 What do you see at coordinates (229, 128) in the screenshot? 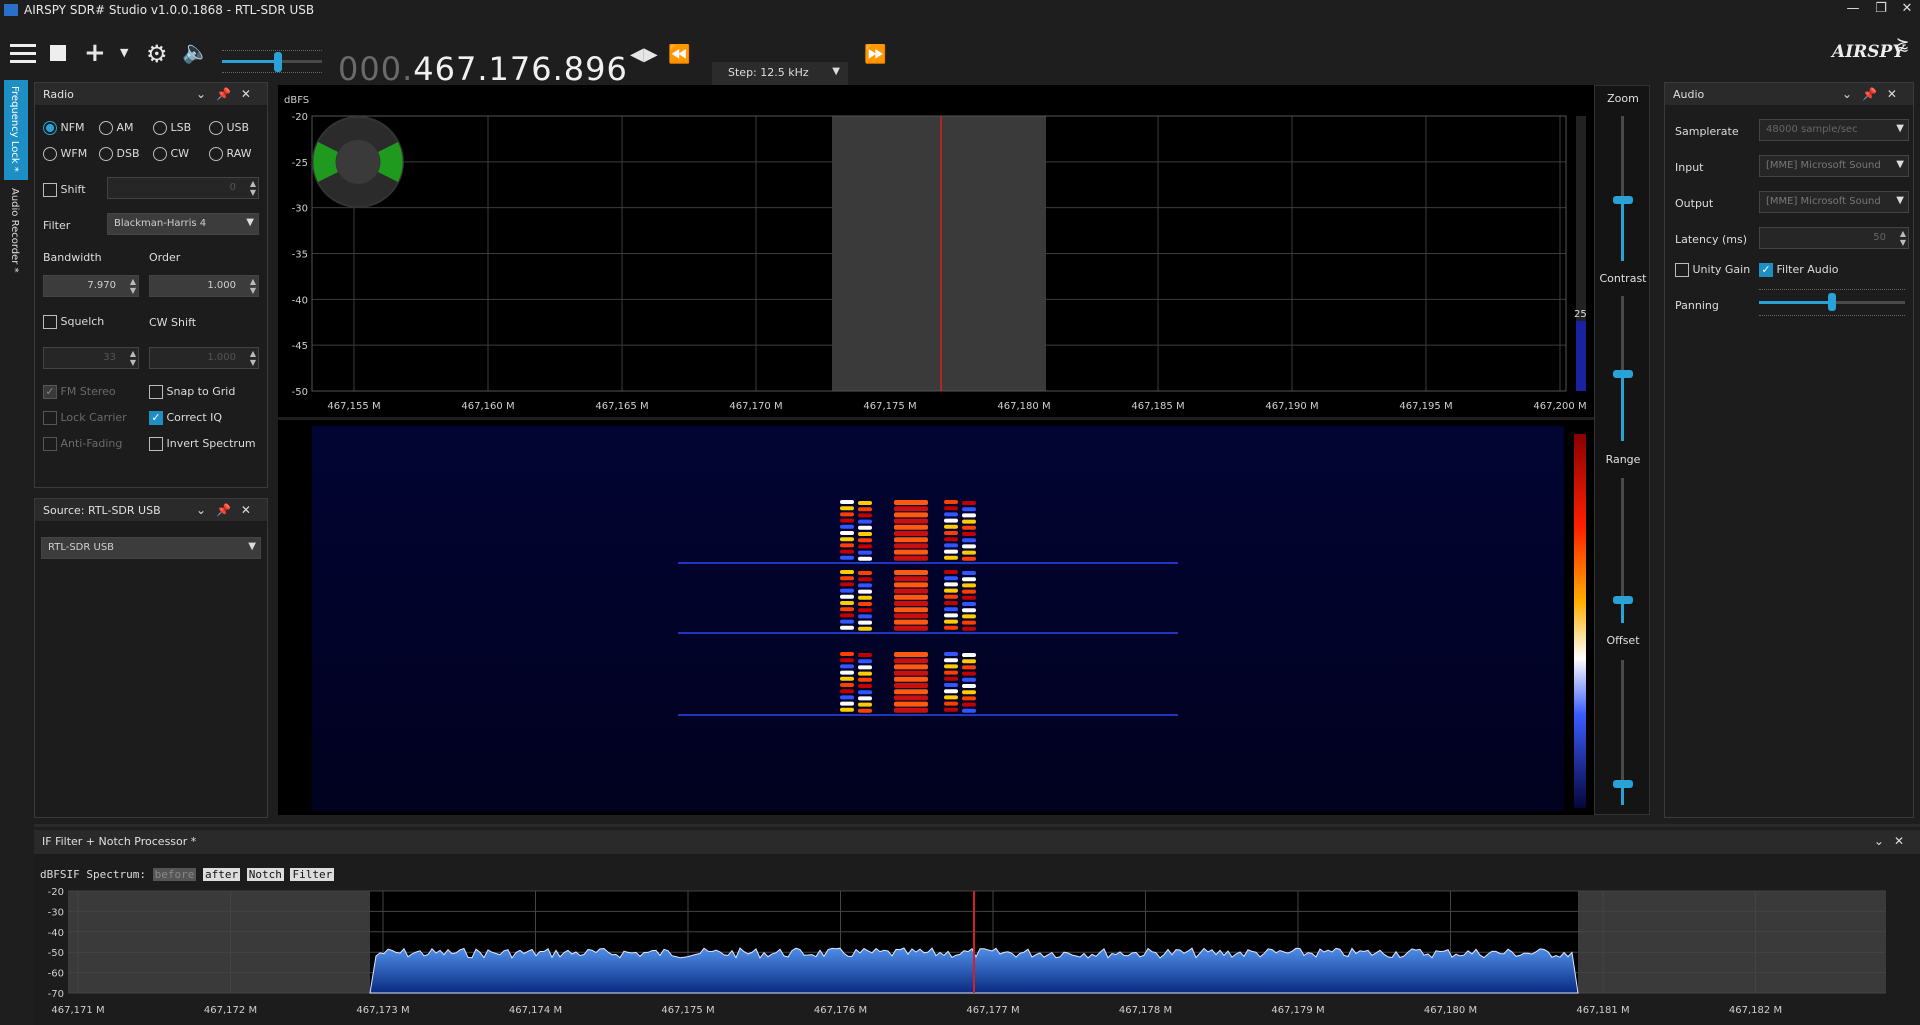
I see `mode-usb: USB` at bounding box center [229, 128].